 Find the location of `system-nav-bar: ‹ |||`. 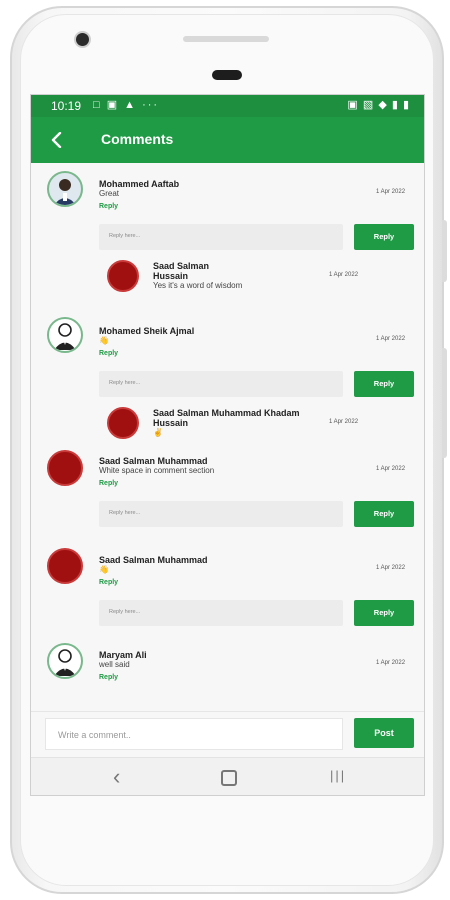

system-nav-bar: ‹ ||| is located at coordinates (227, 776).